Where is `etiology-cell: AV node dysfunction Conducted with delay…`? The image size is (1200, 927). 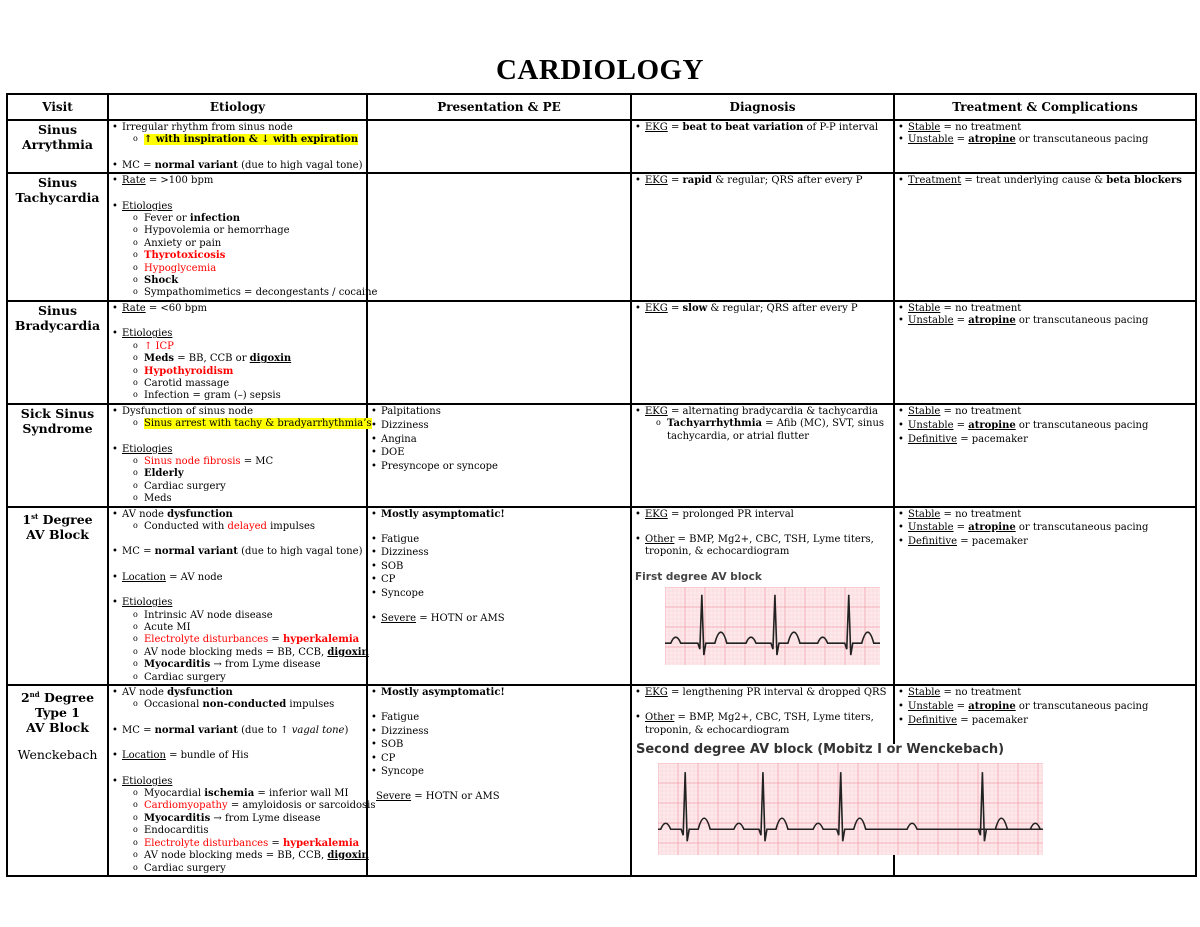
etiology-cell: AV node dysfunction Conducted with delay… is located at coordinates (238, 596).